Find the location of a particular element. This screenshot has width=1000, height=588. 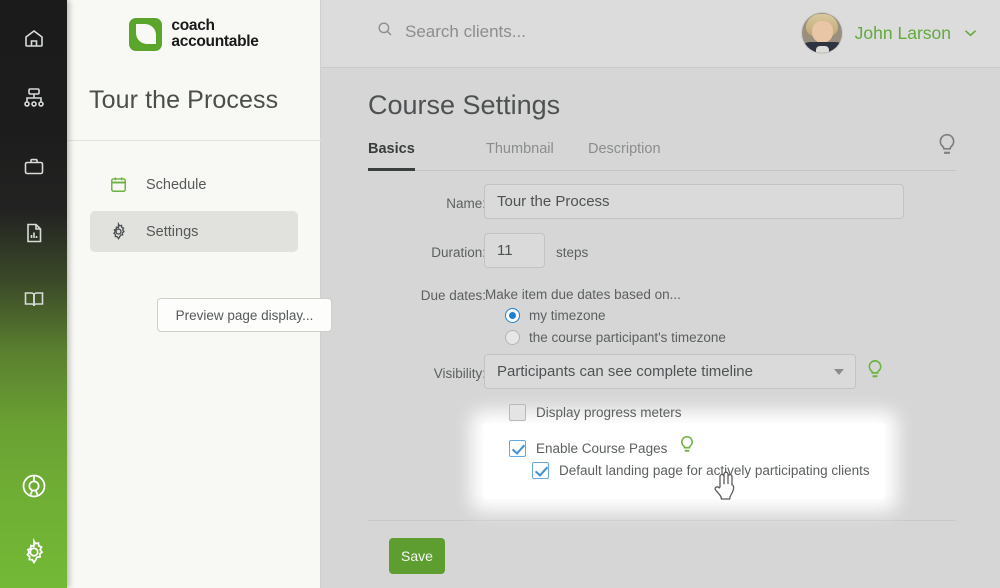

course-title: Tour the Process is located at coordinates (184, 100).